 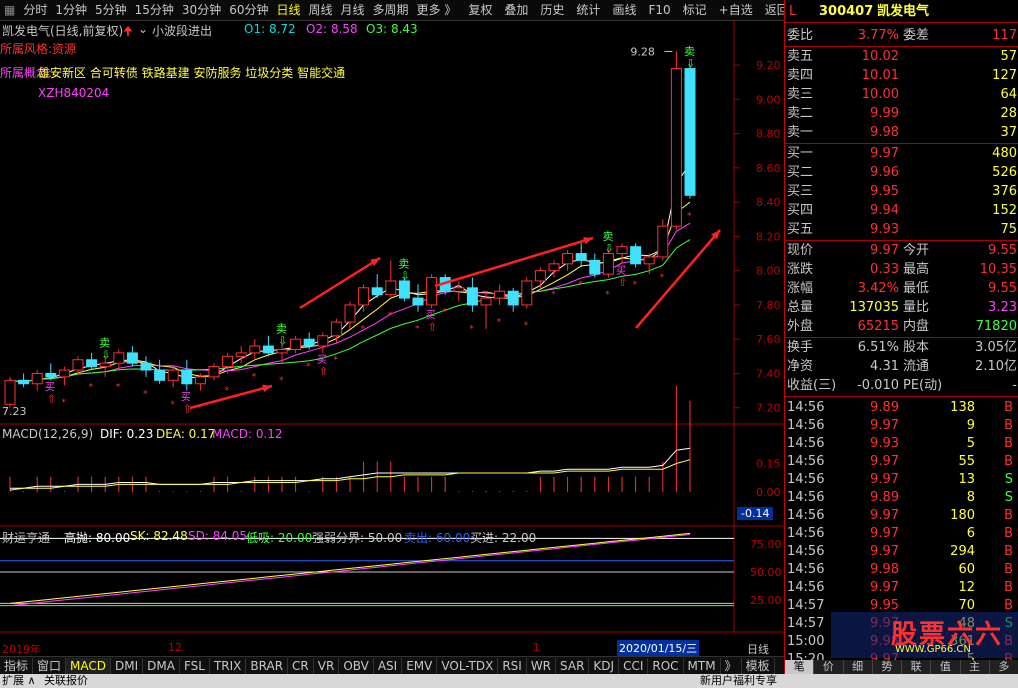 What do you see at coordinates (975, 667) in the screenshot?
I see `quote-tab-6: 主` at bounding box center [975, 667].